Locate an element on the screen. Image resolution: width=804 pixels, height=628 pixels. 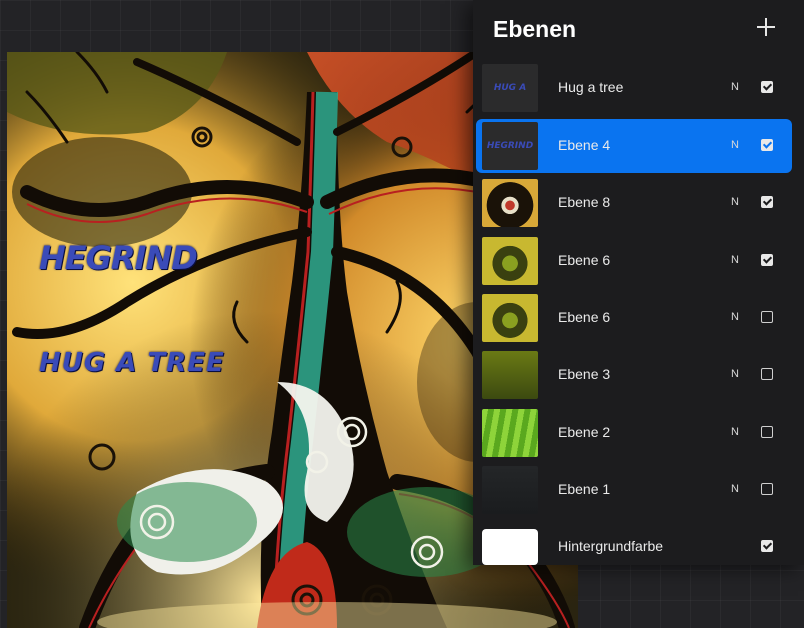
add-layer-button is located at coordinates (766, 27).